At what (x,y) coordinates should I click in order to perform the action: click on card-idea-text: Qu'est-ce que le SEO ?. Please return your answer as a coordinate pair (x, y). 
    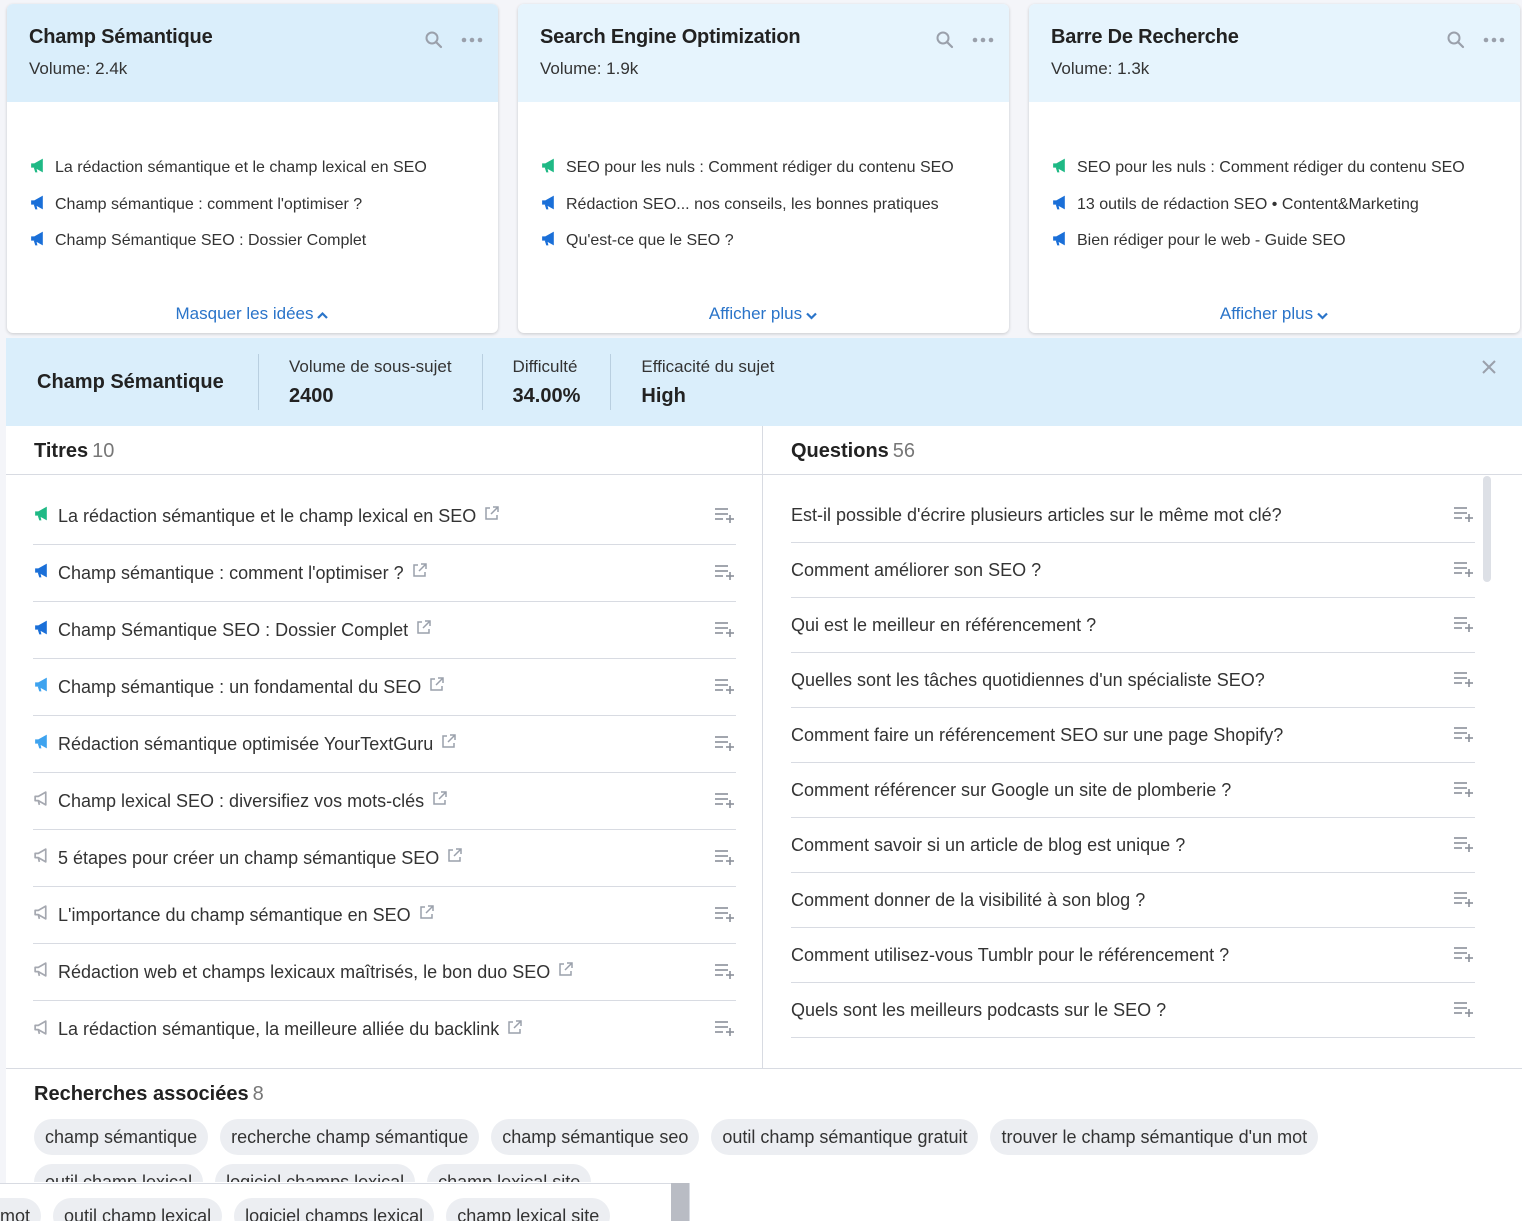
    Looking at the image, I should click on (650, 241).